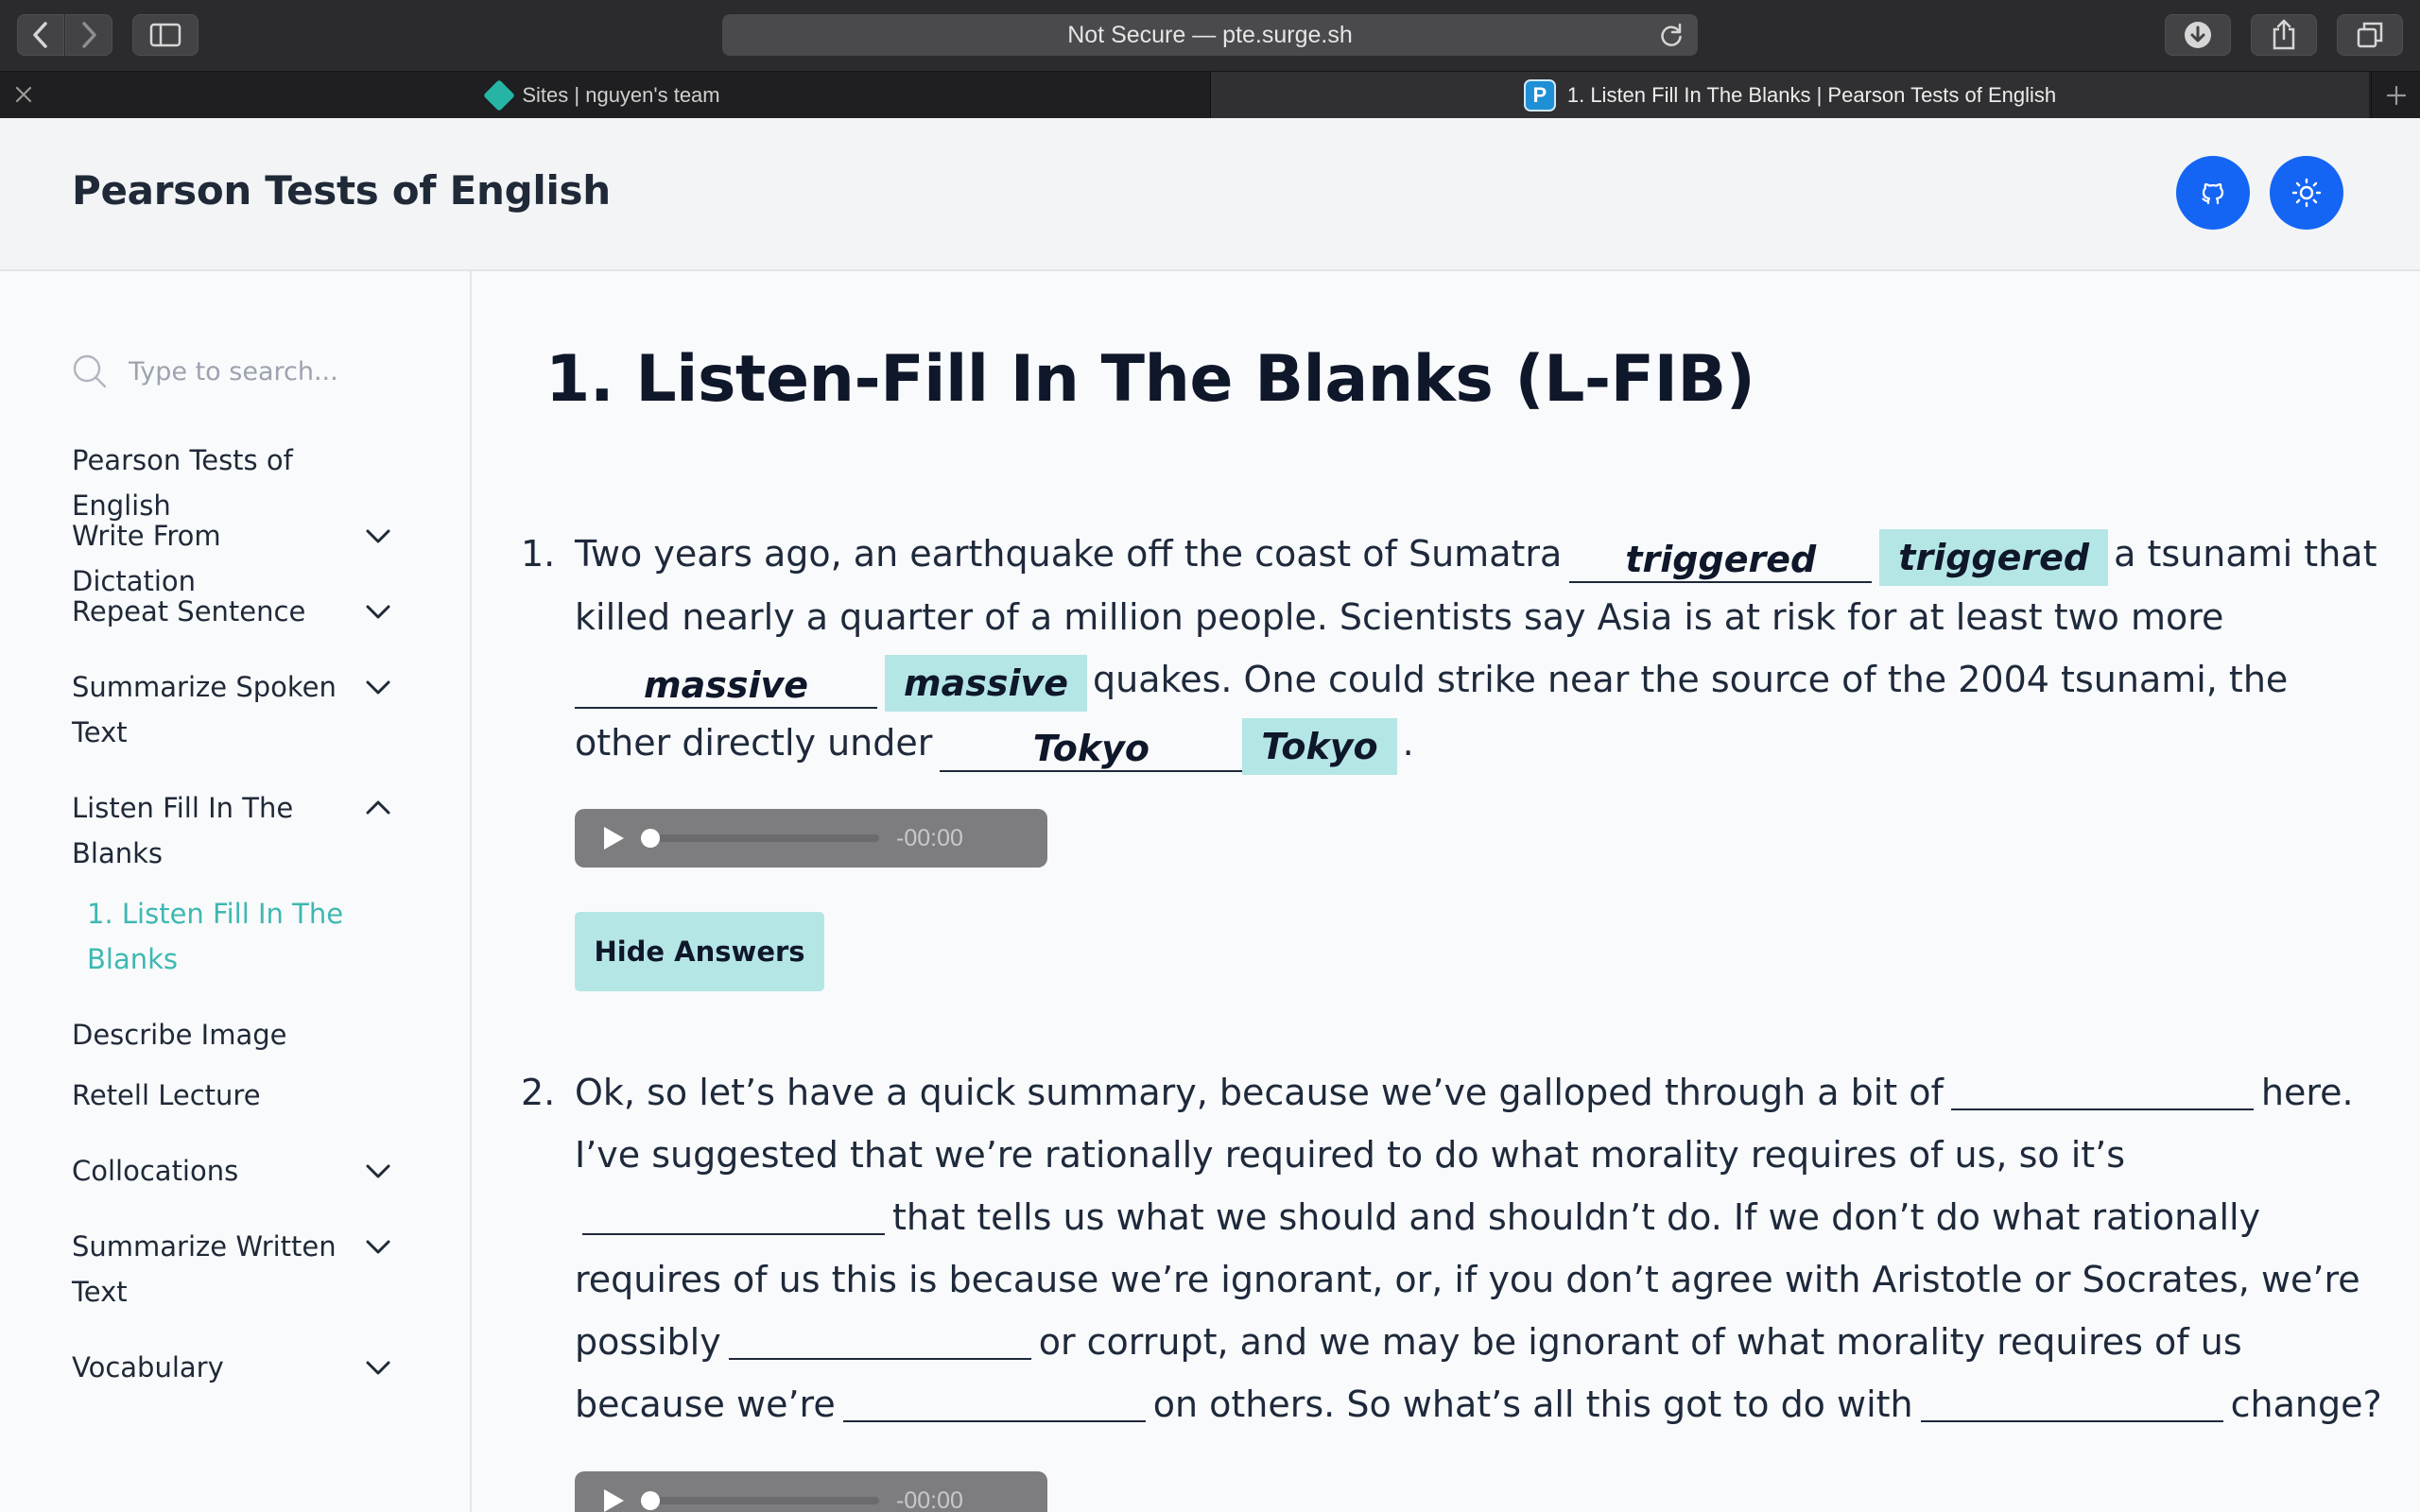 Image resolution: width=2420 pixels, height=1512 pixels. I want to click on plus-icon, so click(2396, 95).